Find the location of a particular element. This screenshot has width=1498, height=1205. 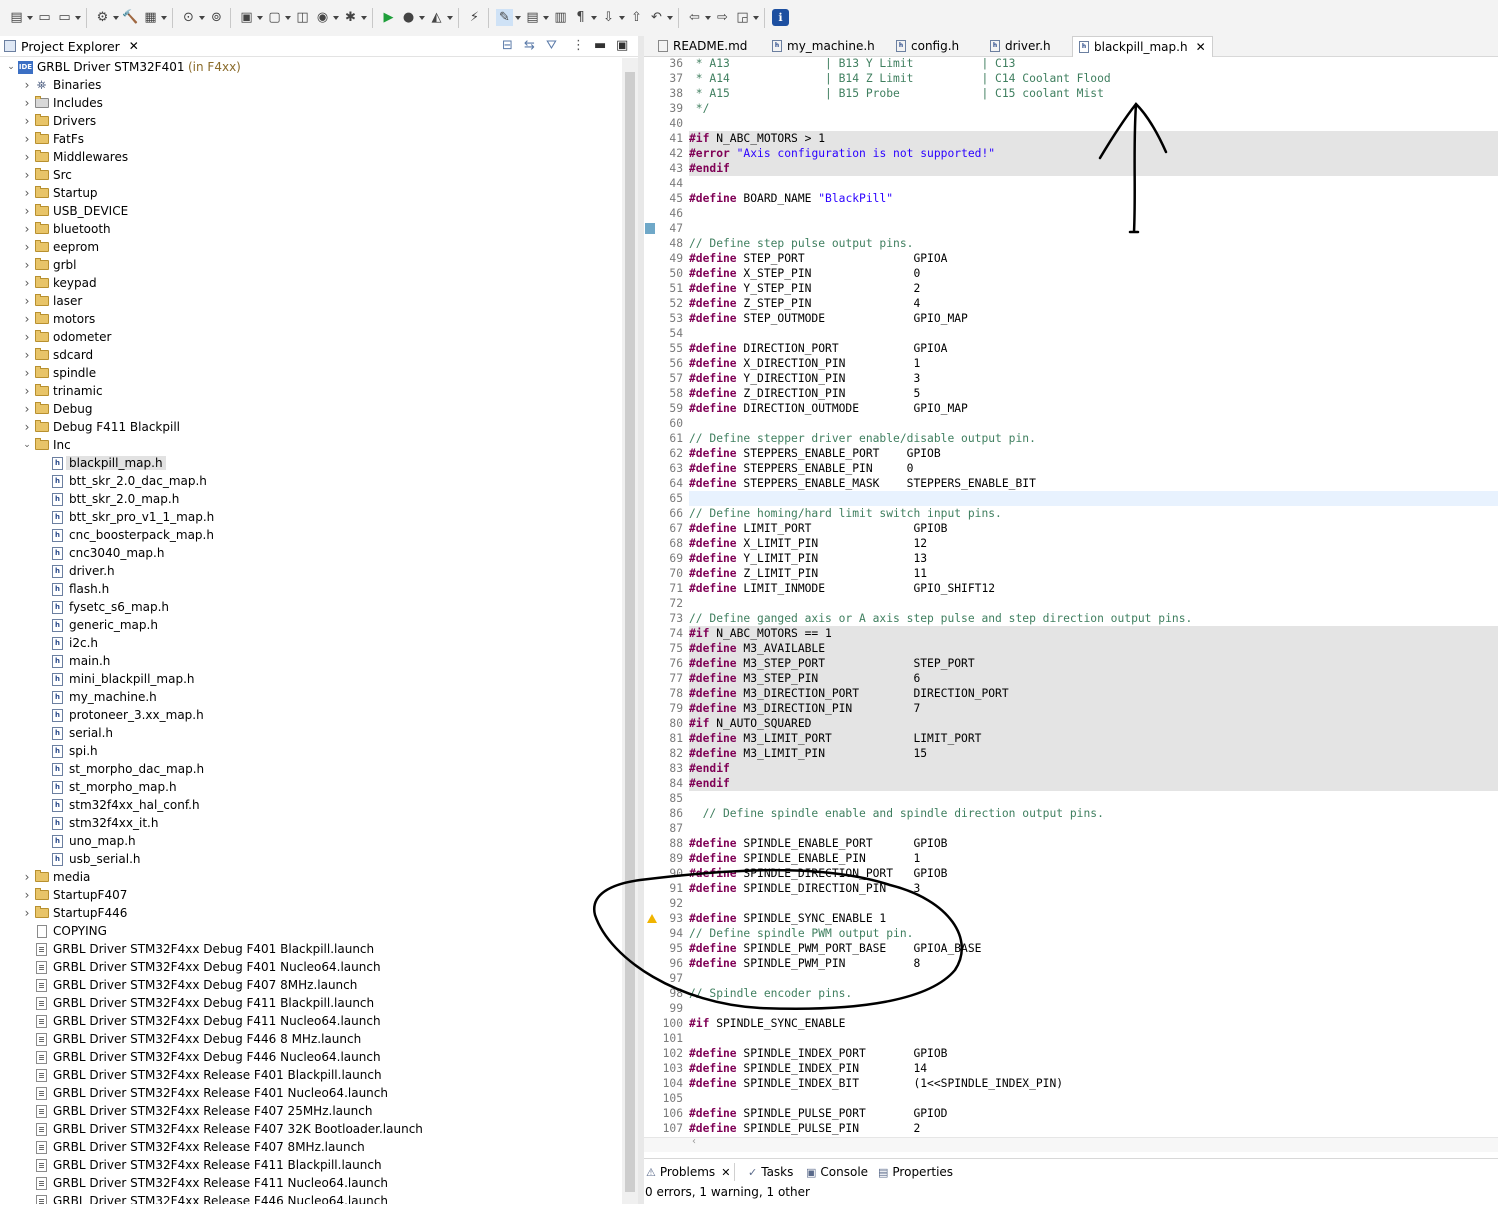

expanded-chevron-icon: ⌄ is located at coordinates (27, 445).